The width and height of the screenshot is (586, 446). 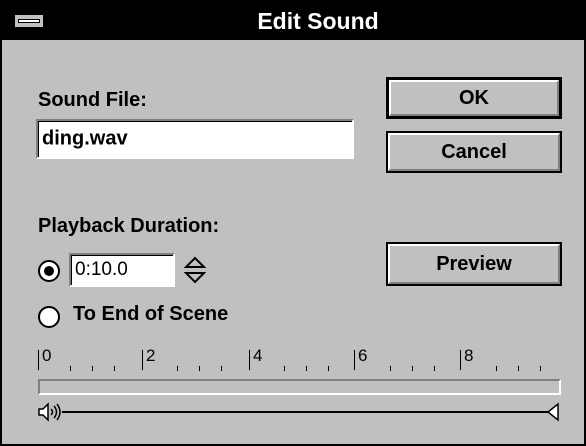 What do you see at coordinates (47, 355) in the screenshot?
I see `ruler-label-0: 0` at bounding box center [47, 355].